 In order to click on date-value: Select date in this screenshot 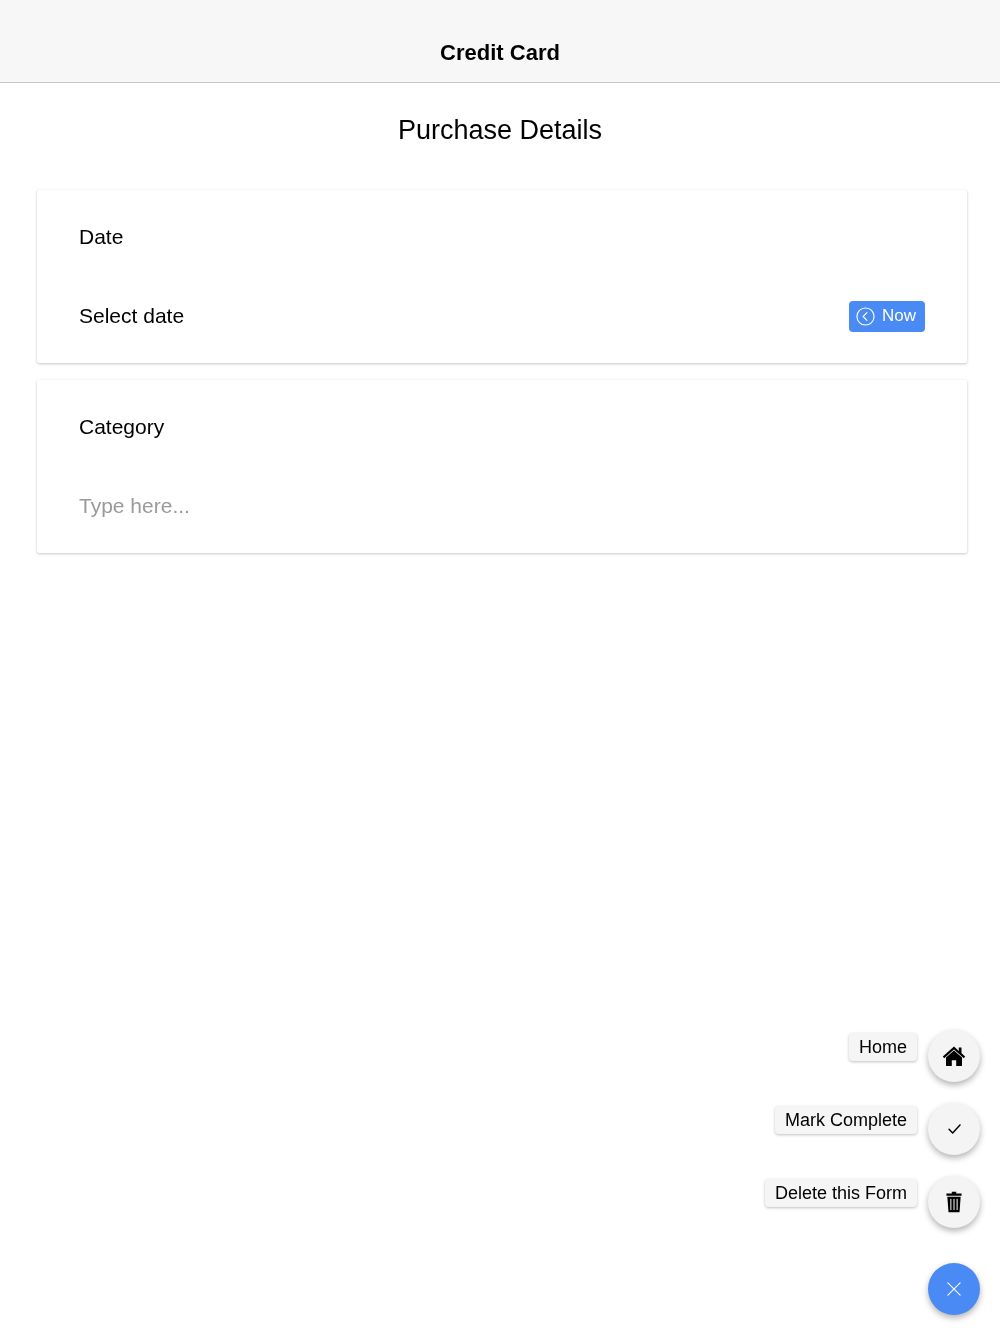, I will do `click(132, 316)`.